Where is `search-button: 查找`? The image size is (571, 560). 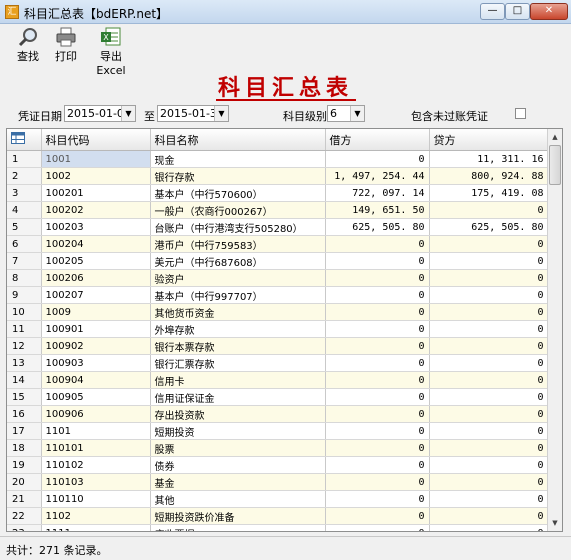 search-button: 查找 is located at coordinates (28, 45).